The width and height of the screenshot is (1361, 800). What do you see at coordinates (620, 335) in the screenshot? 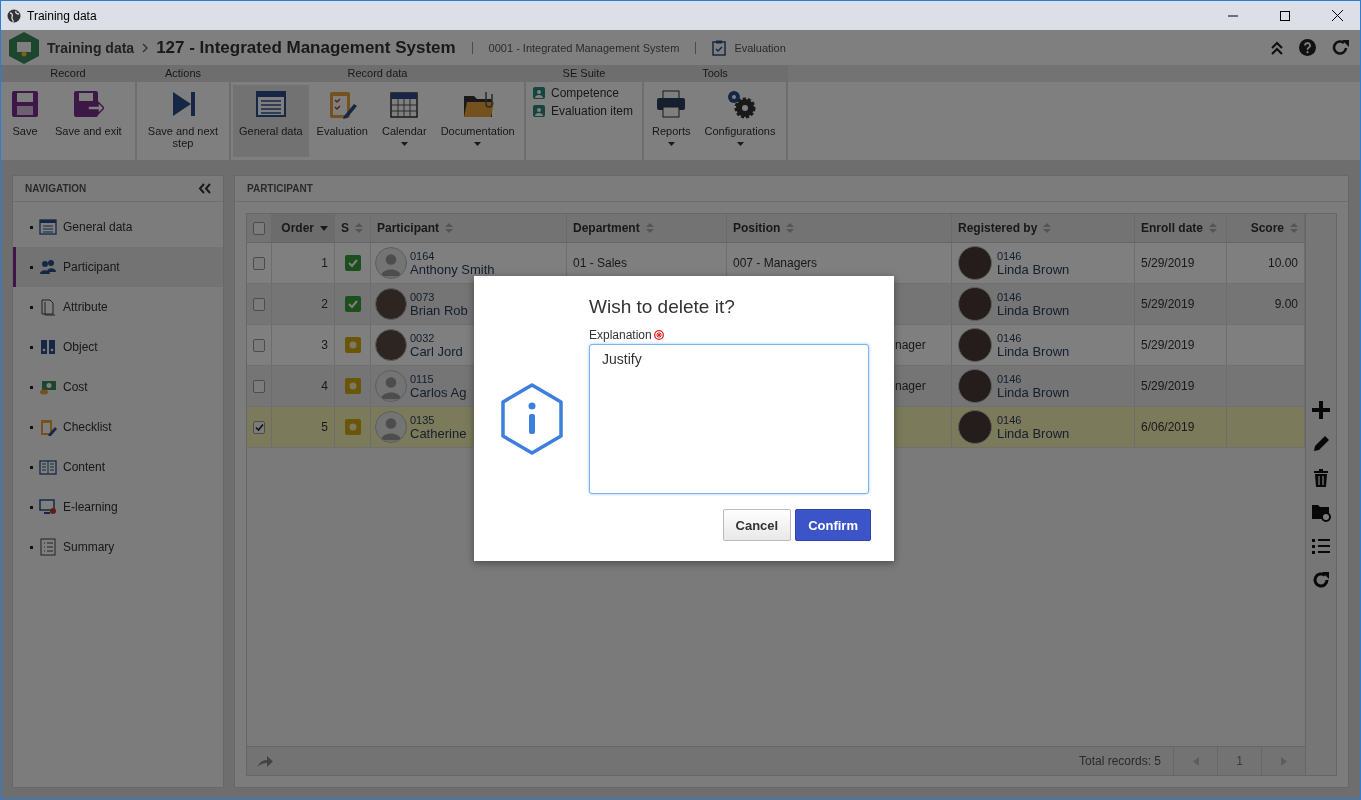
I see `field-label: Explanation` at bounding box center [620, 335].